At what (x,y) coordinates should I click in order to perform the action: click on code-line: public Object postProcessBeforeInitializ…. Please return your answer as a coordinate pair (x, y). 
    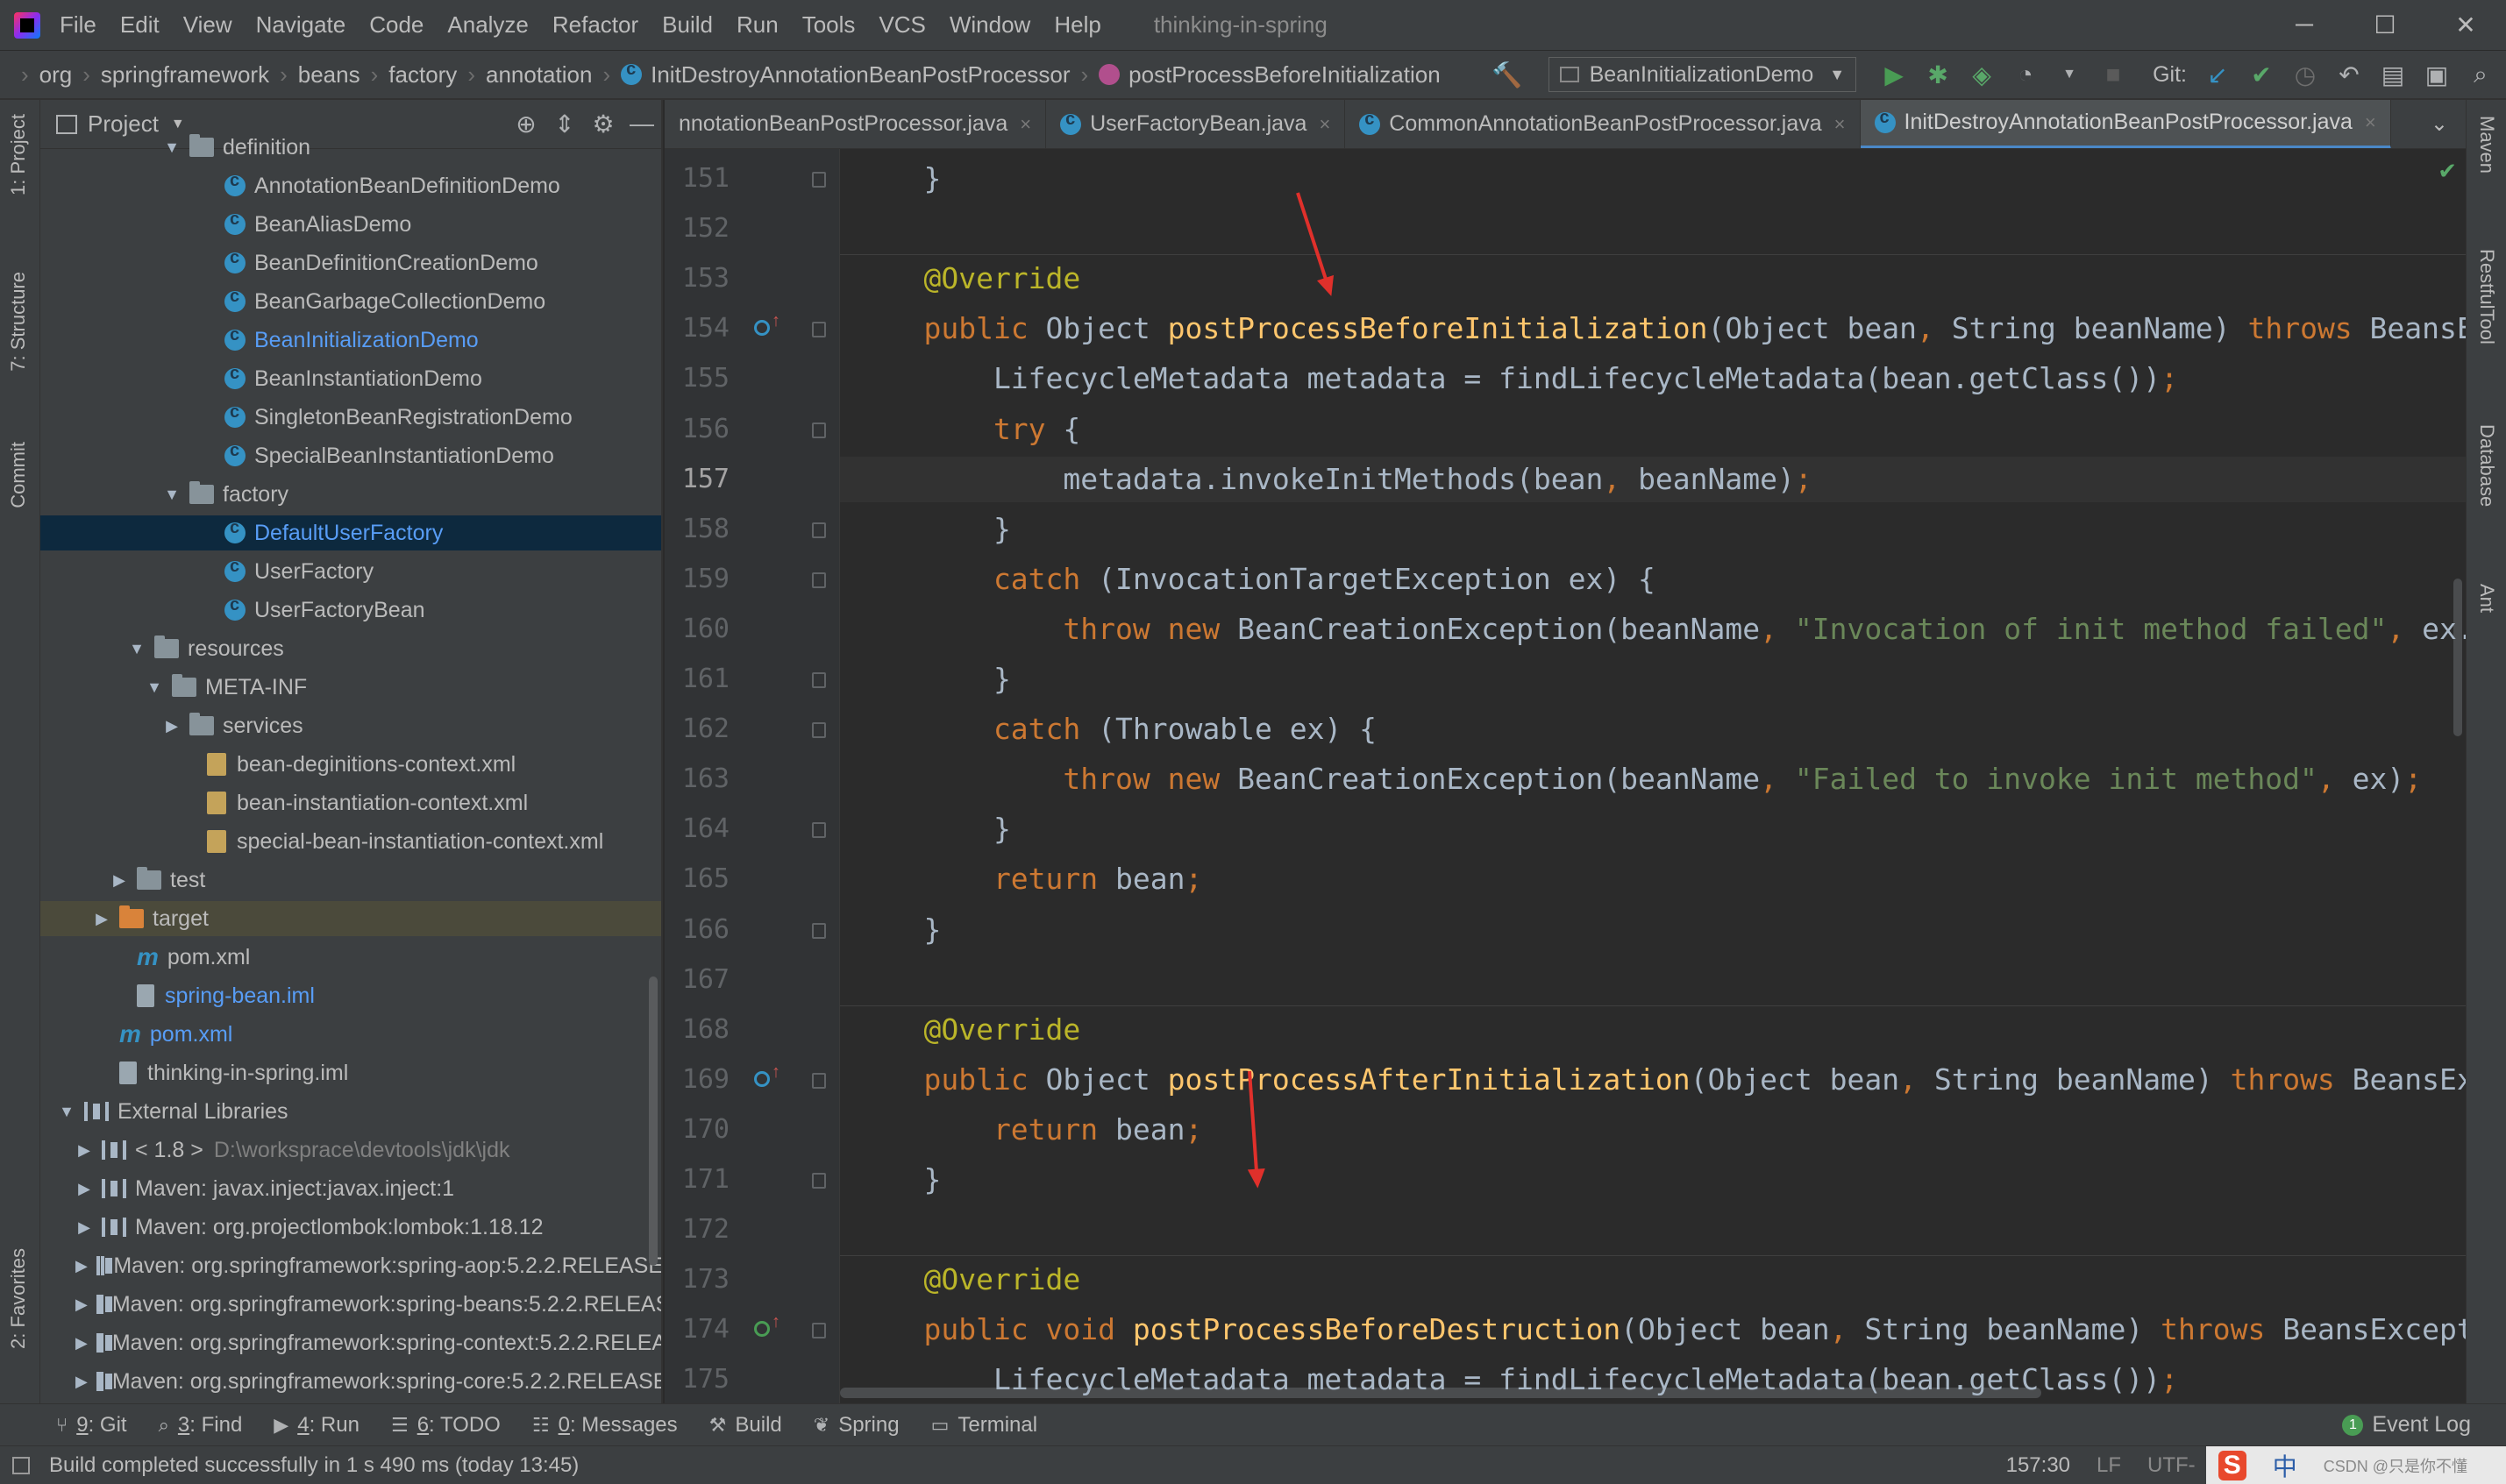
    Looking at the image, I should click on (1653, 328).